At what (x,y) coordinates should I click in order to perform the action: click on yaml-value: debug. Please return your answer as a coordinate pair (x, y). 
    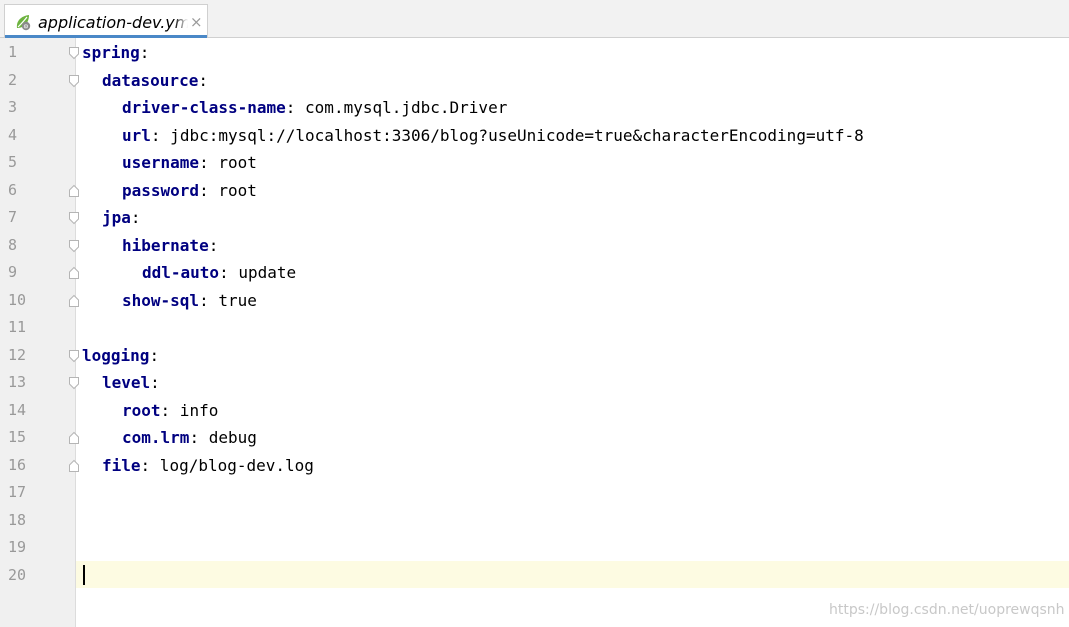
    Looking at the image, I should click on (228, 437).